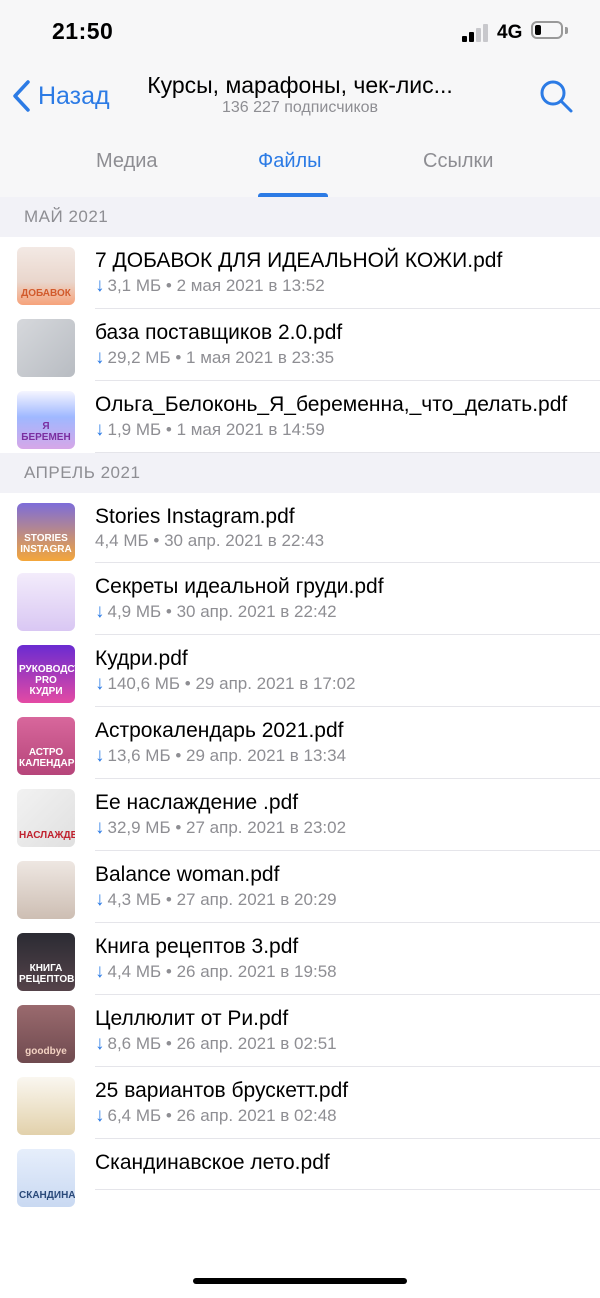 The height and width of the screenshot is (1298, 600). Describe the element at coordinates (212, 1162) in the screenshot. I see `file-name: Скандинавское лето.pdf` at that location.